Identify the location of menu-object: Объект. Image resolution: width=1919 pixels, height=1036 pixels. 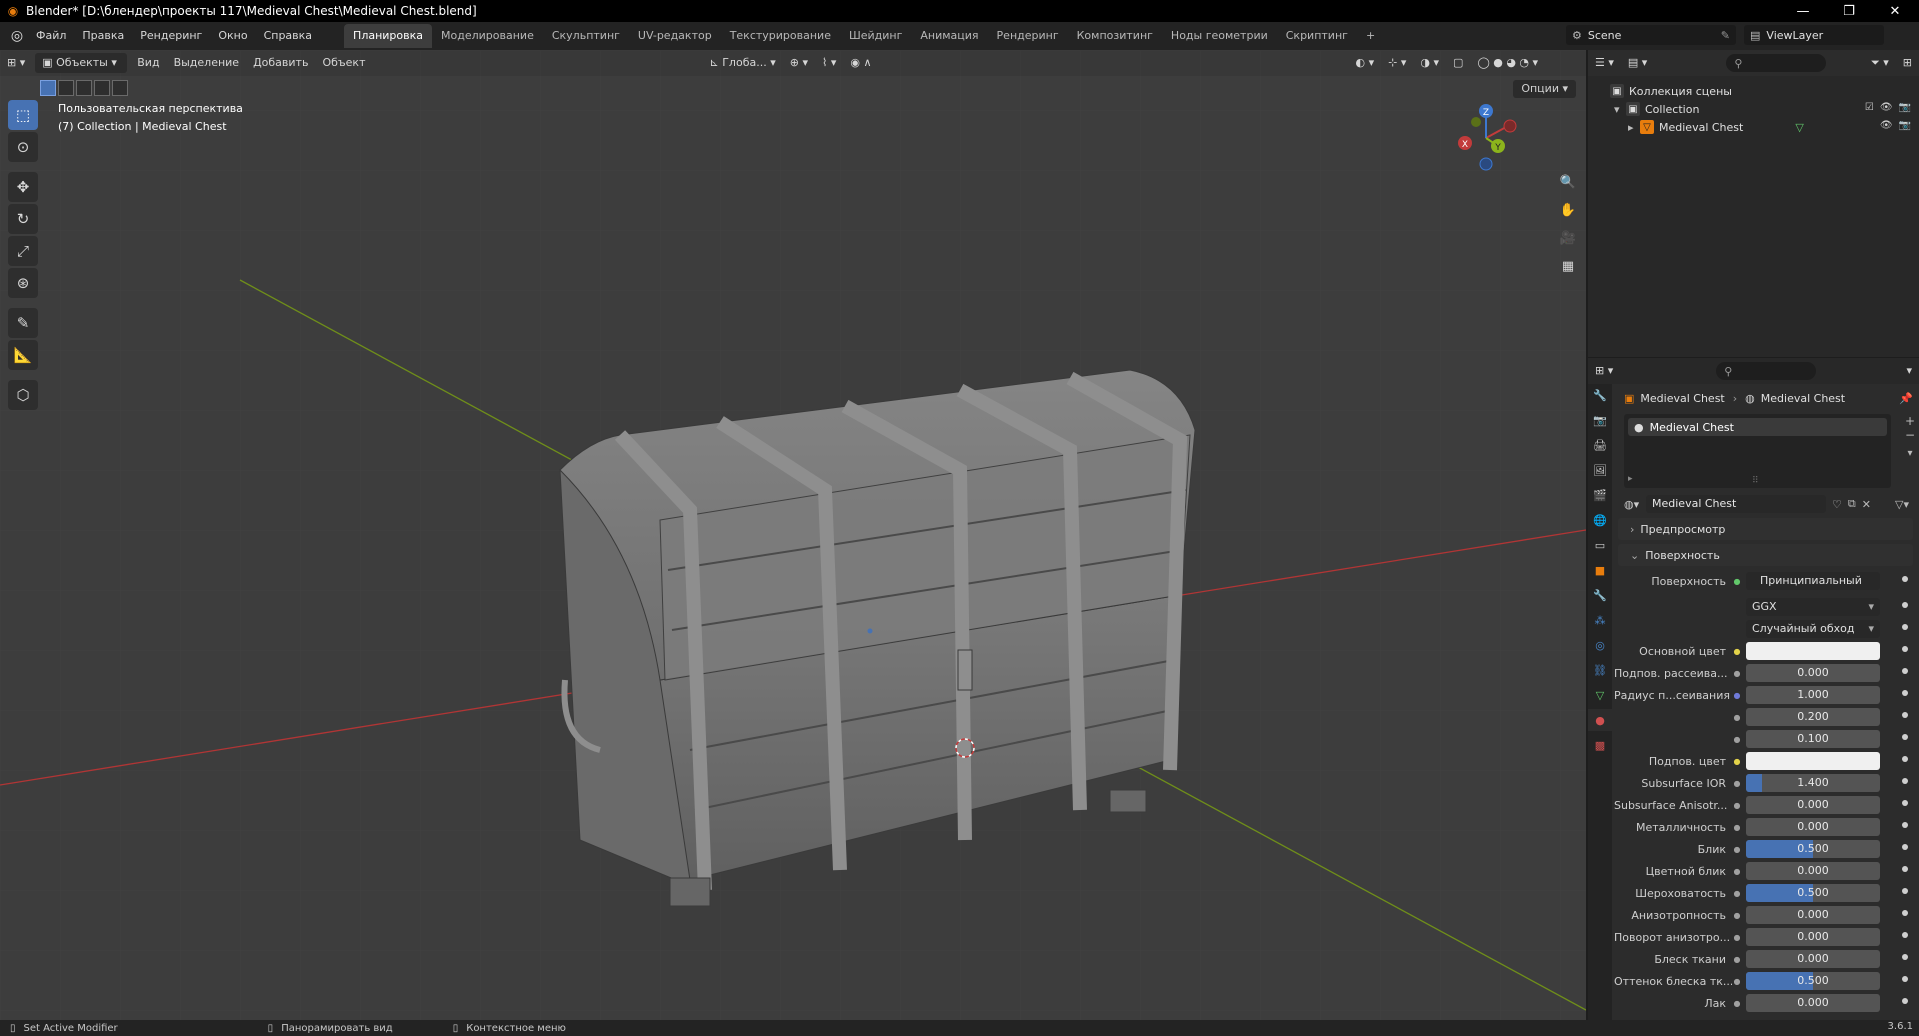
(343, 63).